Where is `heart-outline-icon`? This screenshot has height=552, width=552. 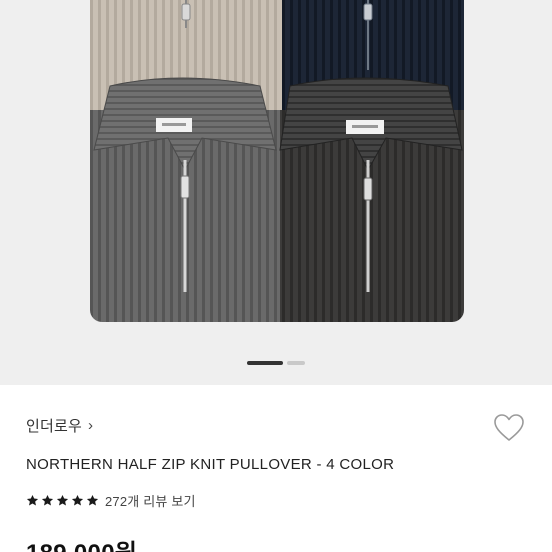 heart-outline-icon is located at coordinates (509, 427).